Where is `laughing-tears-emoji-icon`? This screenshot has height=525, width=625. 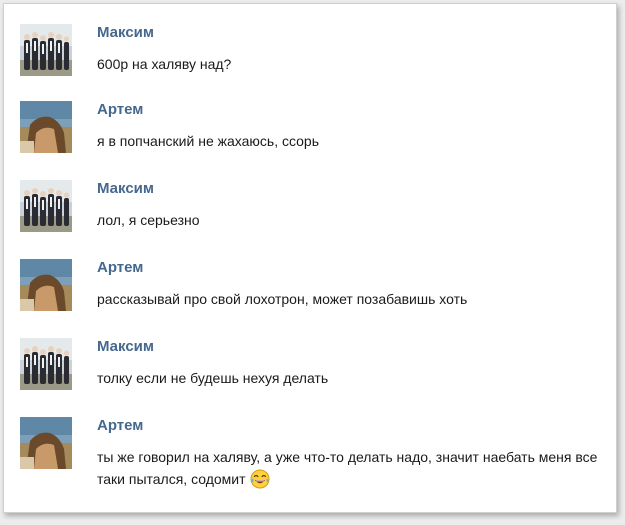 laughing-tears-emoji-icon is located at coordinates (260, 482).